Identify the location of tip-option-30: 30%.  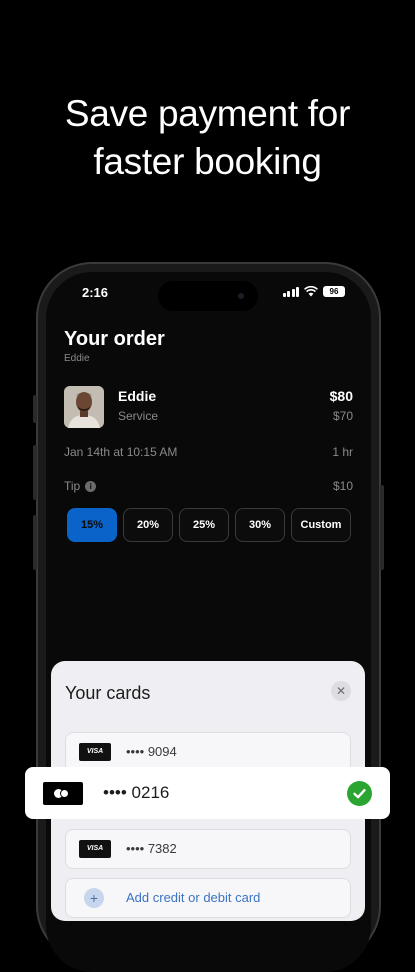
(260, 525).